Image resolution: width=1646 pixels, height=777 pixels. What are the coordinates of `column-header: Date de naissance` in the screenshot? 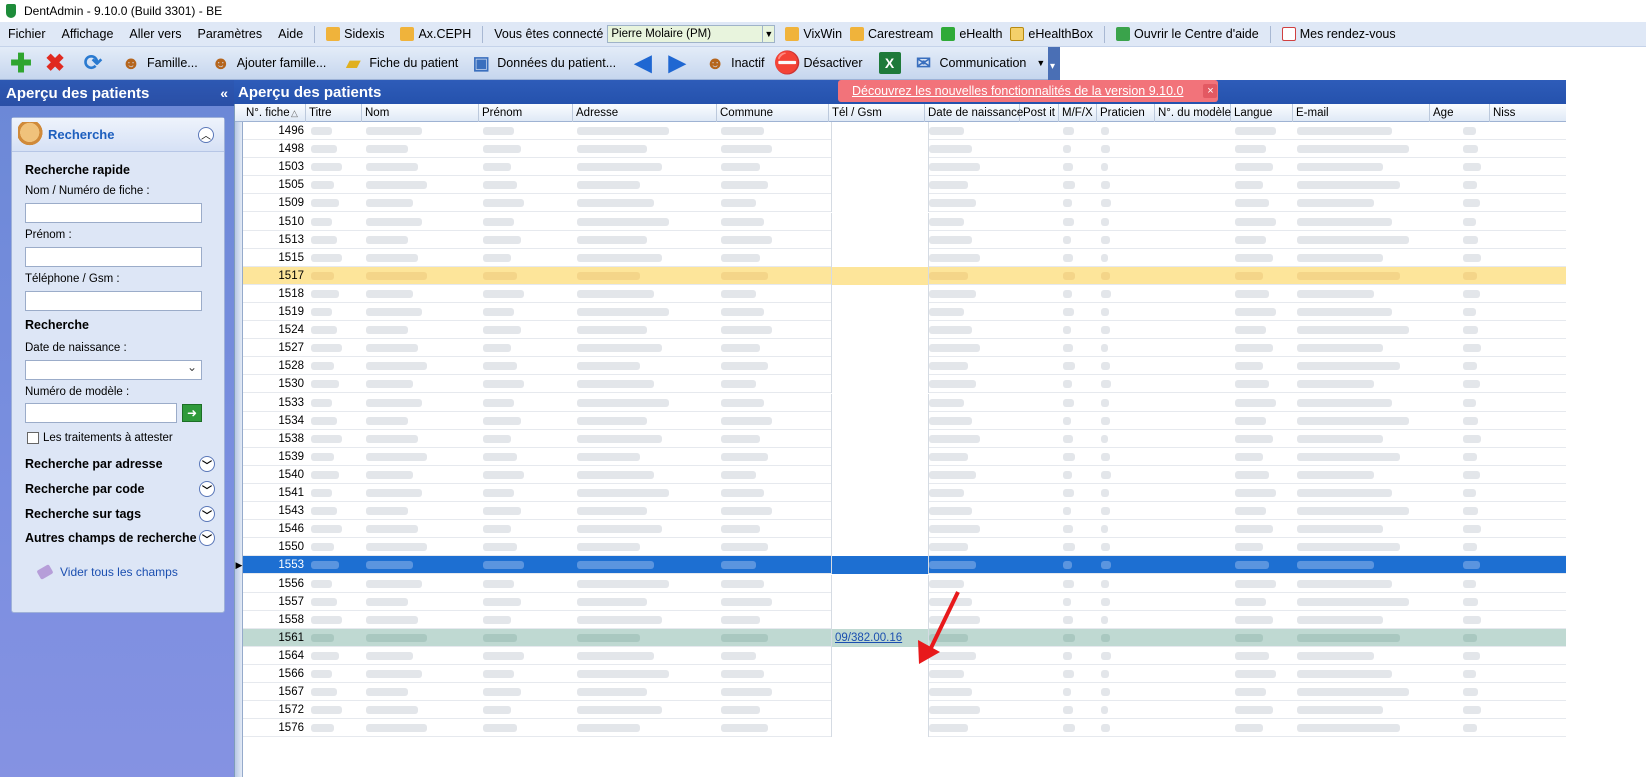 It's located at (974, 113).